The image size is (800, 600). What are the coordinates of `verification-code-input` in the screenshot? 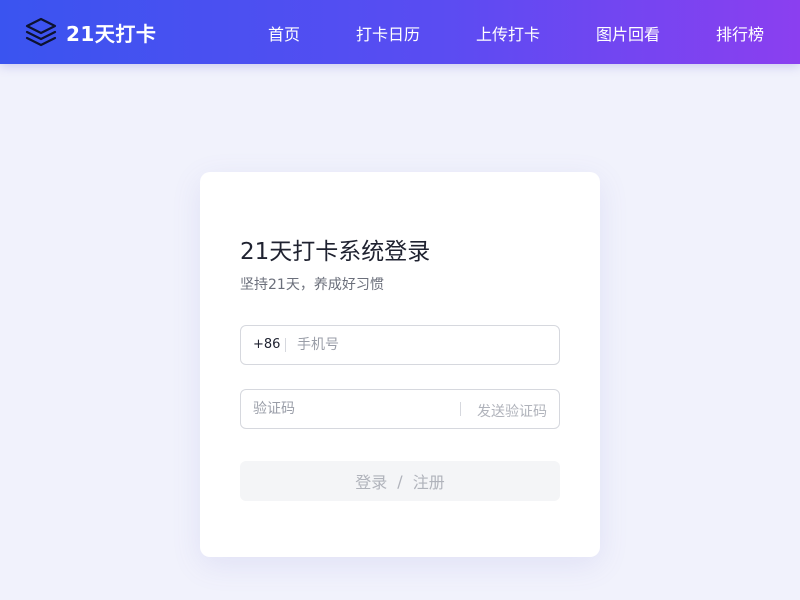 It's located at (353, 409).